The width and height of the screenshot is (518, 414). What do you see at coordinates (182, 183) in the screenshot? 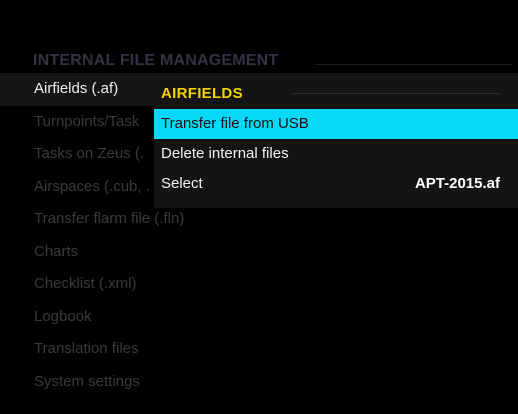
I see `option-label: Select` at bounding box center [182, 183].